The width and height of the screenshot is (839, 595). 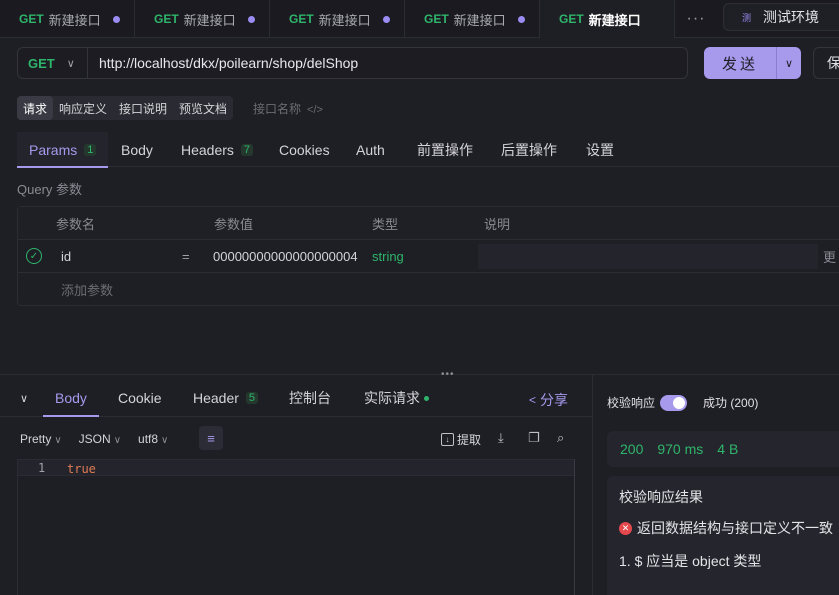 What do you see at coordinates (50, 189) in the screenshot?
I see `query-params-label: Query 参数` at bounding box center [50, 189].